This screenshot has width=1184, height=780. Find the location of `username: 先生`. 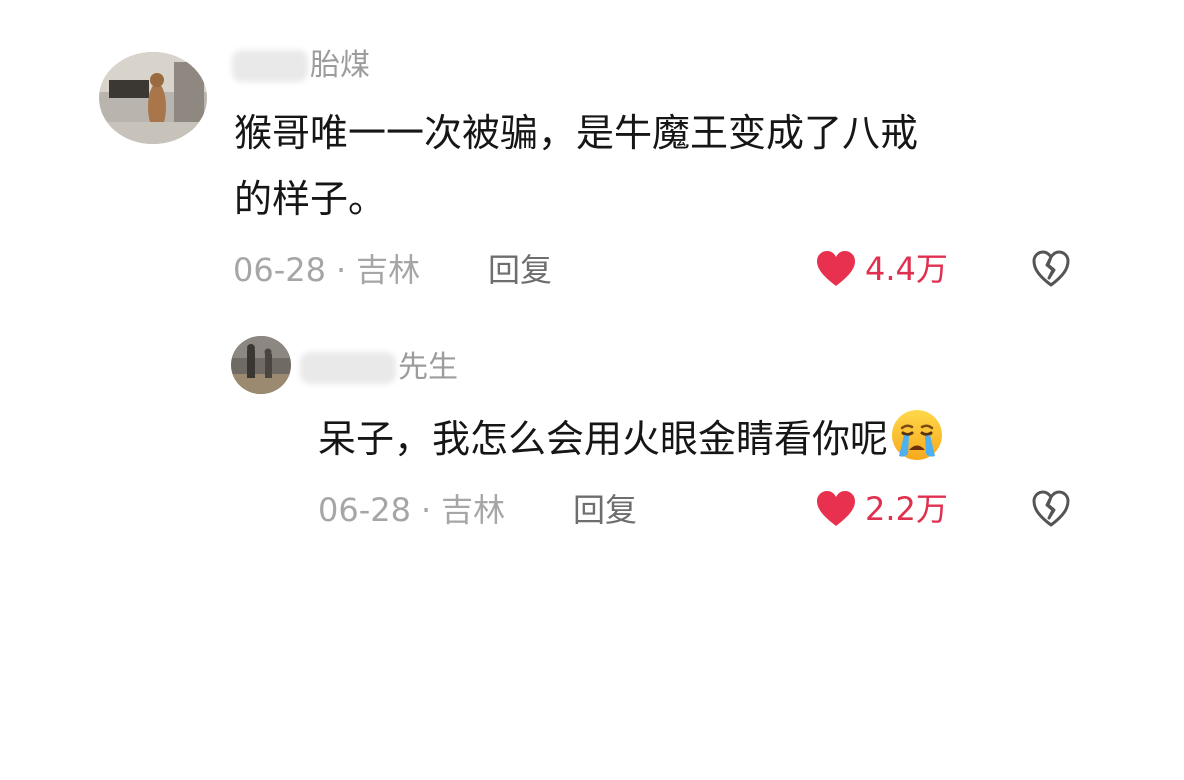

username: 先生 is located at coordinates (379, 368).